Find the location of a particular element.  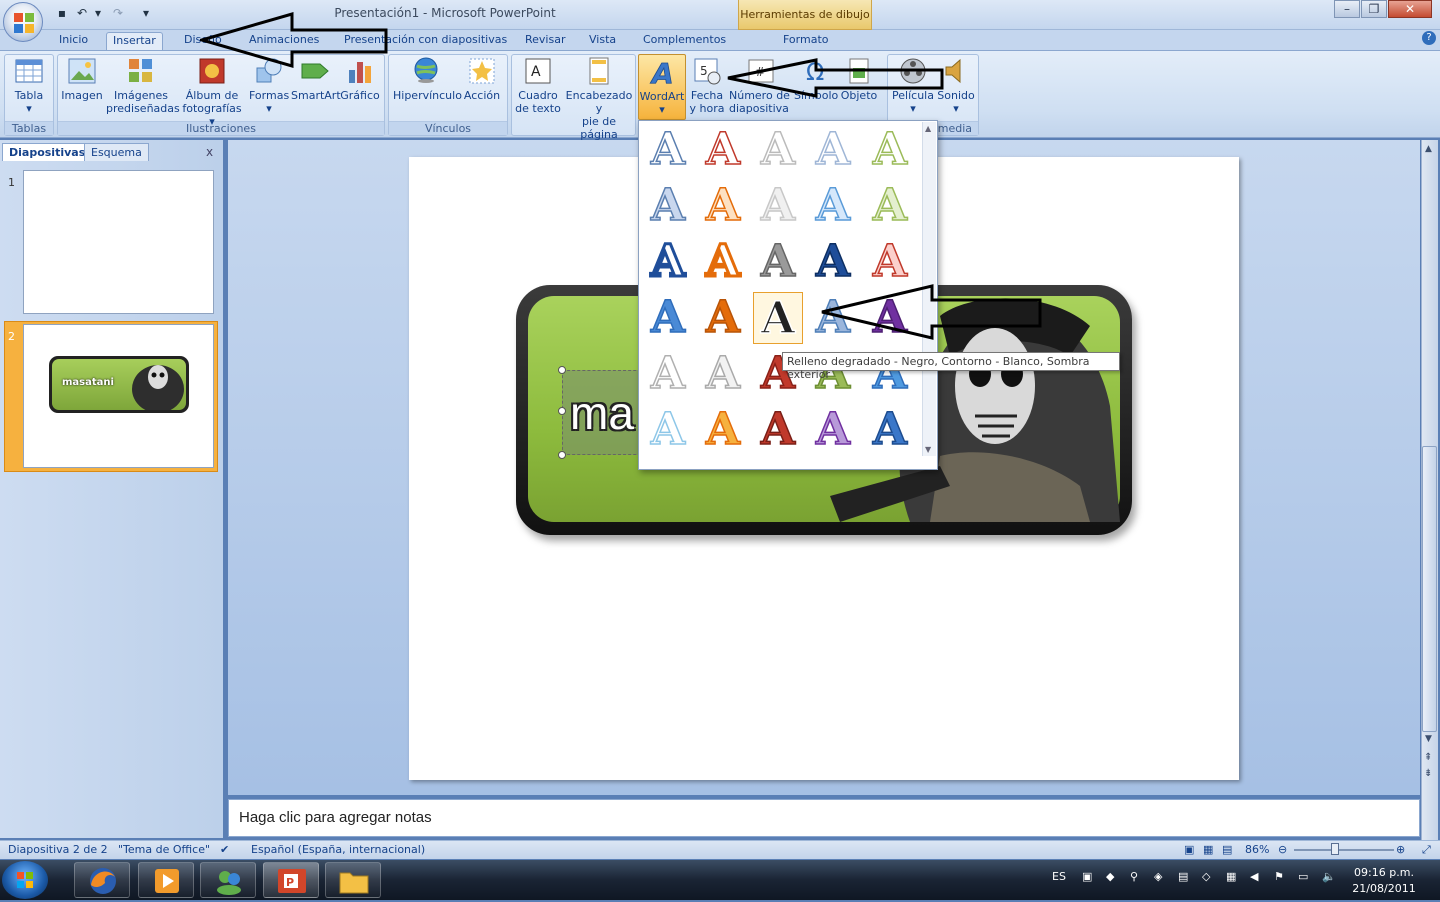

zoom-level: 86% is located at coordinates (1257, 849).